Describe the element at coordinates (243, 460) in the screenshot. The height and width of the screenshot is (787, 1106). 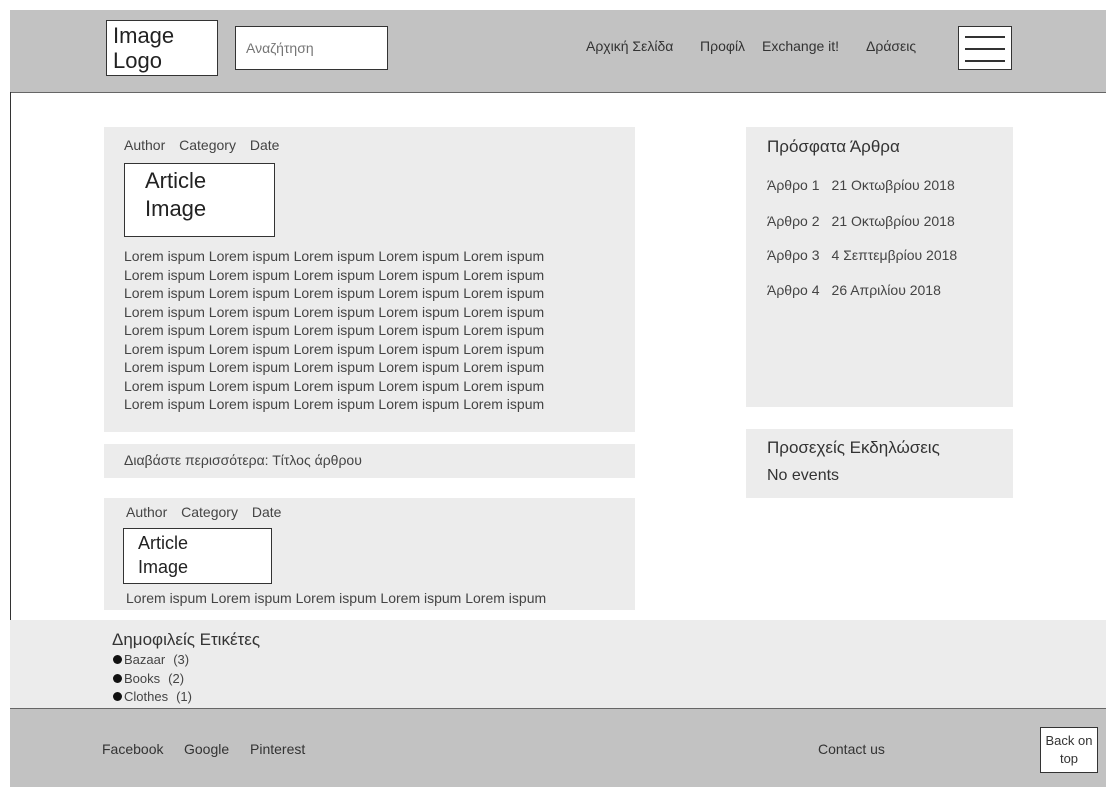
I see `read-more-link: Διαβάστε περισσότερα: Τίτλος άρθρου` at that location.